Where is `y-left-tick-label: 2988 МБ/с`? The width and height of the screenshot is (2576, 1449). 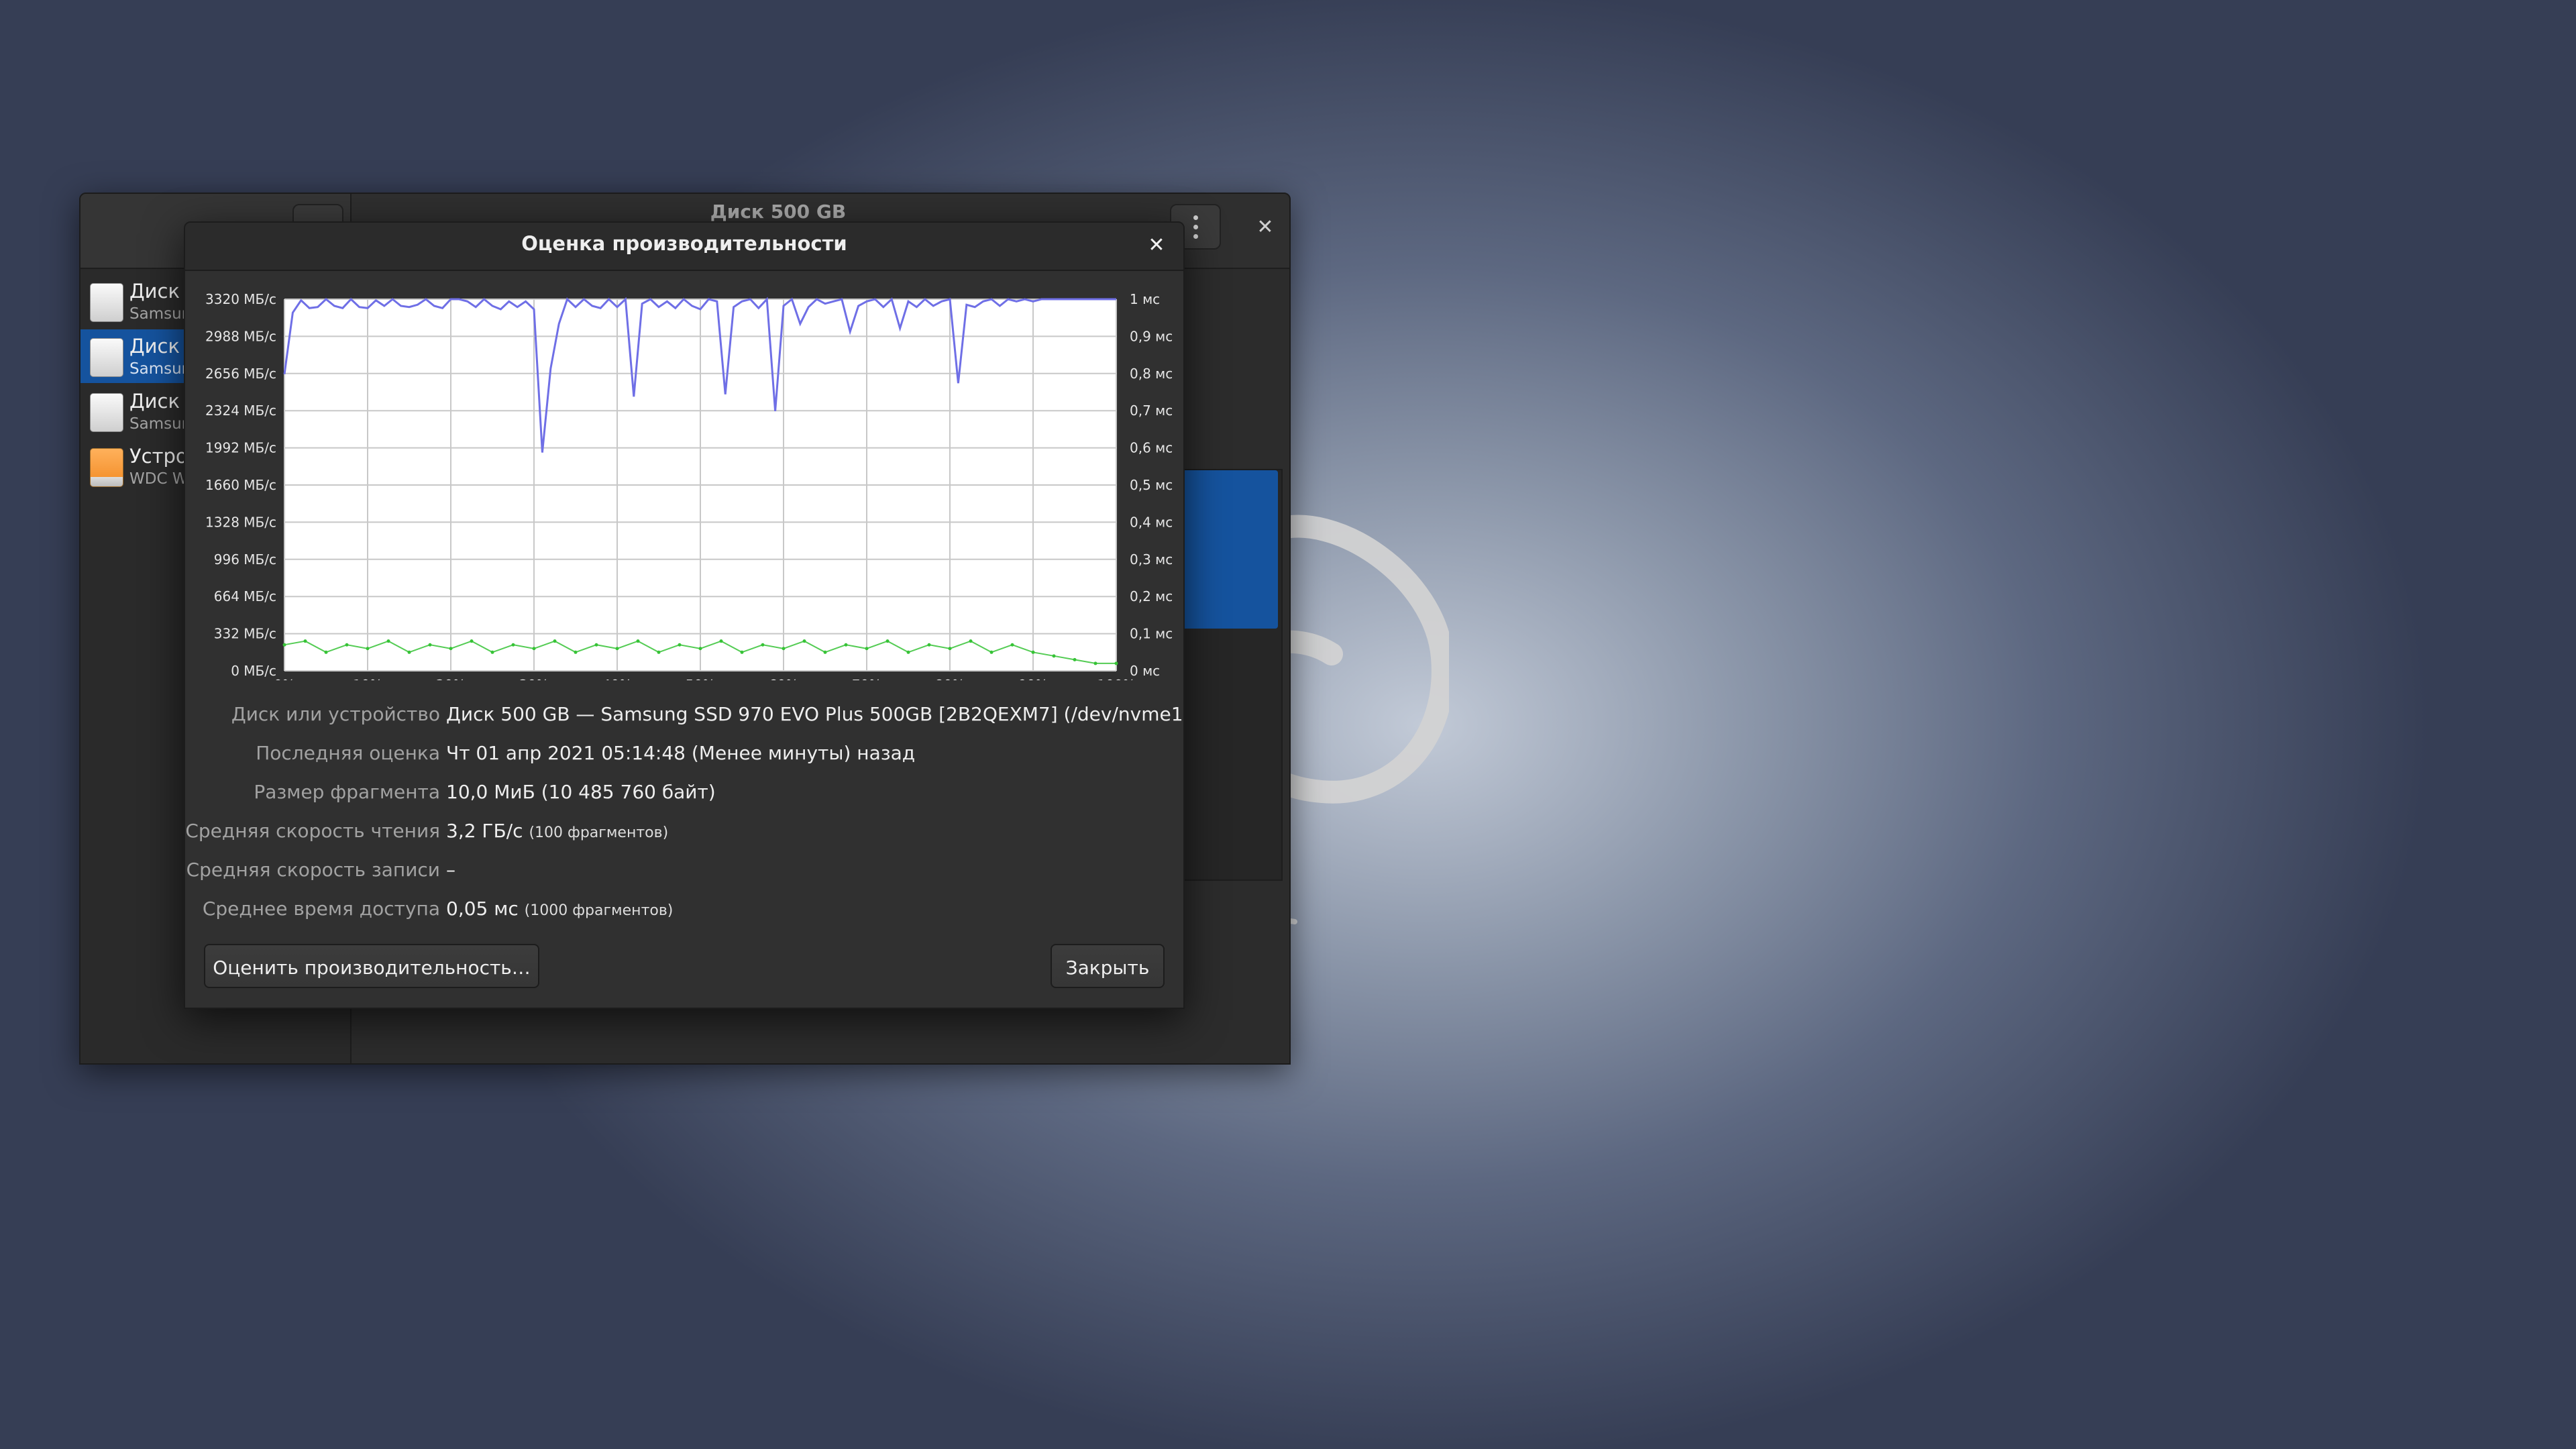
y-left-tick-label: 2988 МБ/с is located at coordinates (240, 336).